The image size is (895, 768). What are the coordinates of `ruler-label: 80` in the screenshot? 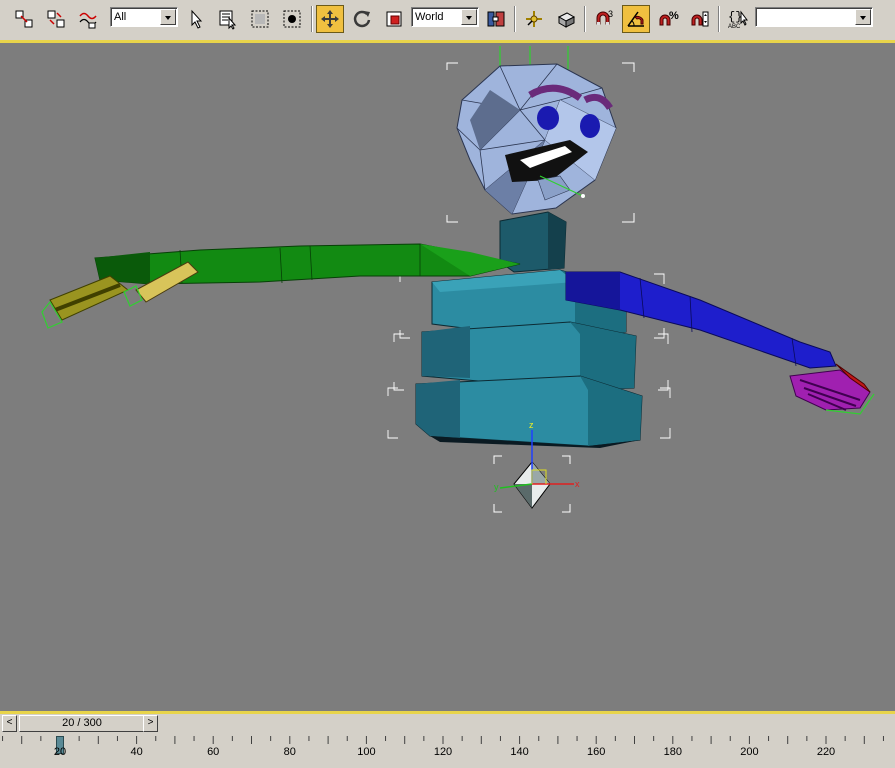 It's located at (289, 752).